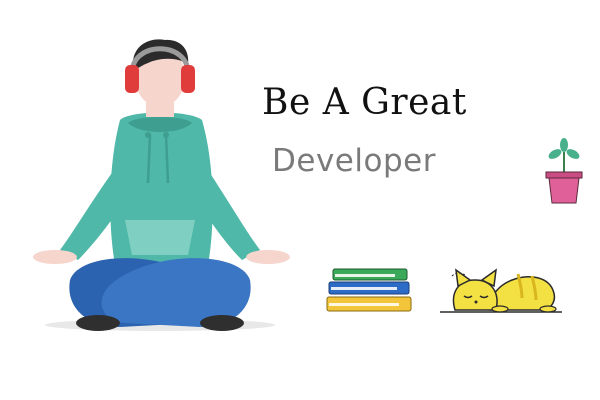 The image size is (600, 400). Describe the element at coordinates (354, 161) in the screenshot. I see `headline-line-2: Developer` at that location.